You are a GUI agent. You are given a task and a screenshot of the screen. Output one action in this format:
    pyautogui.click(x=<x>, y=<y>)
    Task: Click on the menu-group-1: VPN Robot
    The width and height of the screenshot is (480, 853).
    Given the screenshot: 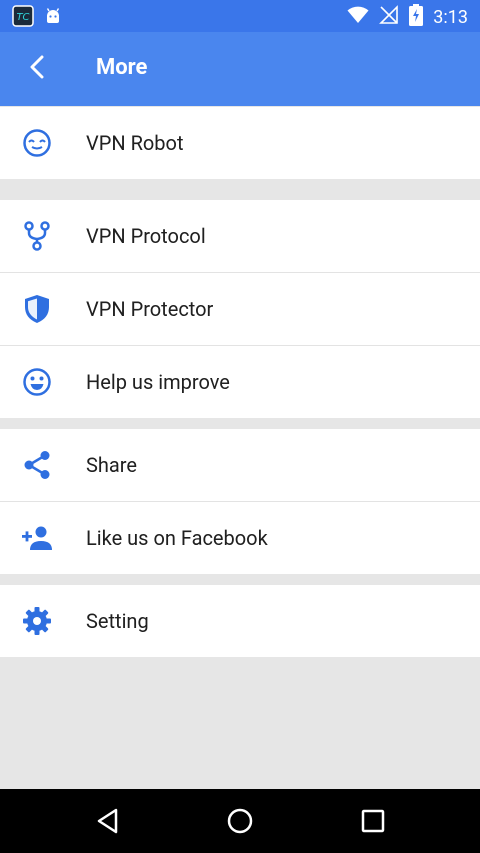 What is the action you would take?
    pyautogui.click(x=240, y=143)
    